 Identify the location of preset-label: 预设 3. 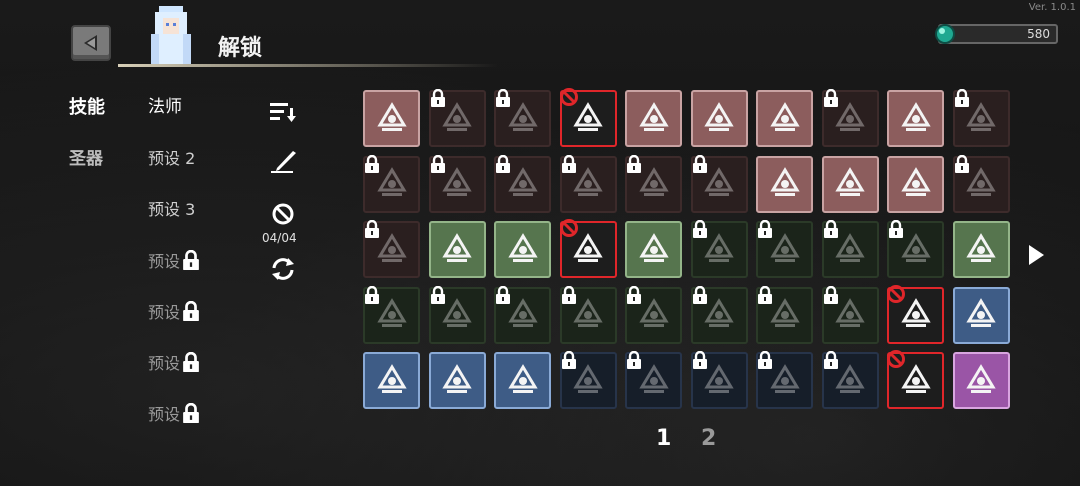
(172, 209).